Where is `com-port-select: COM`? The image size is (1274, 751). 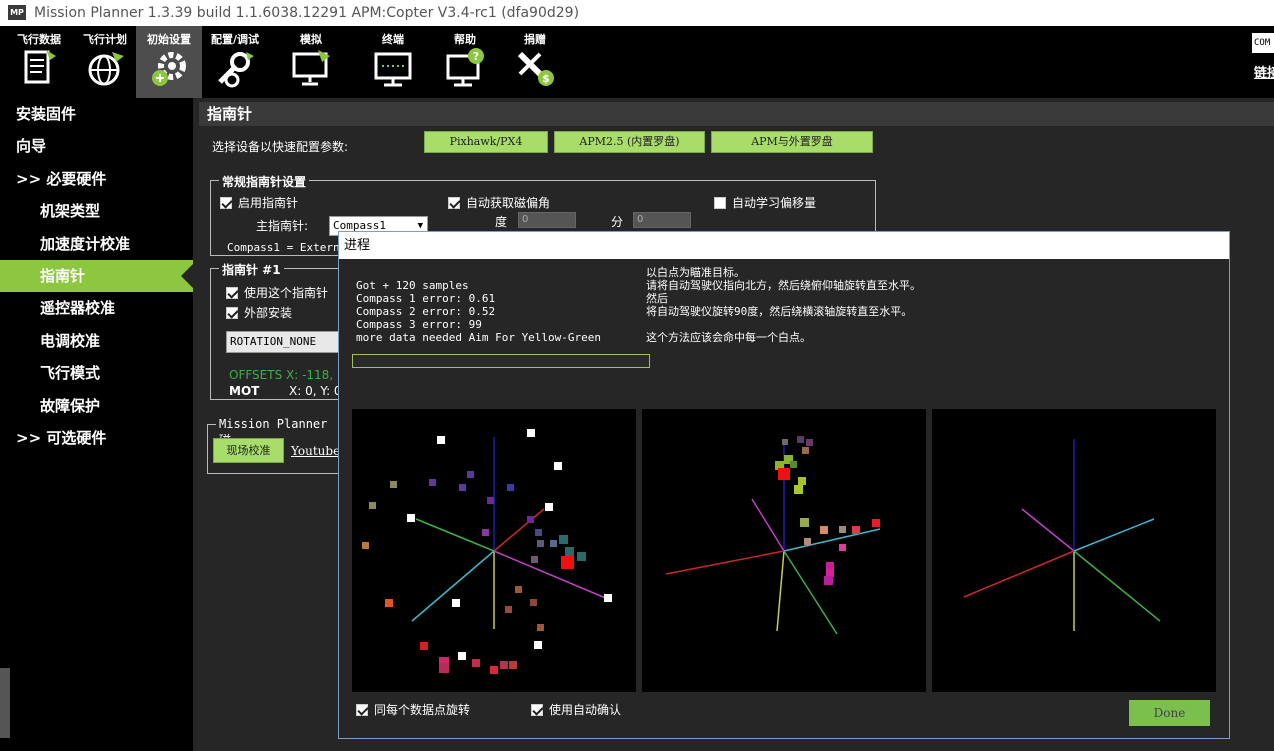
com-port-select: COM is located at coordinates (1263, 43).